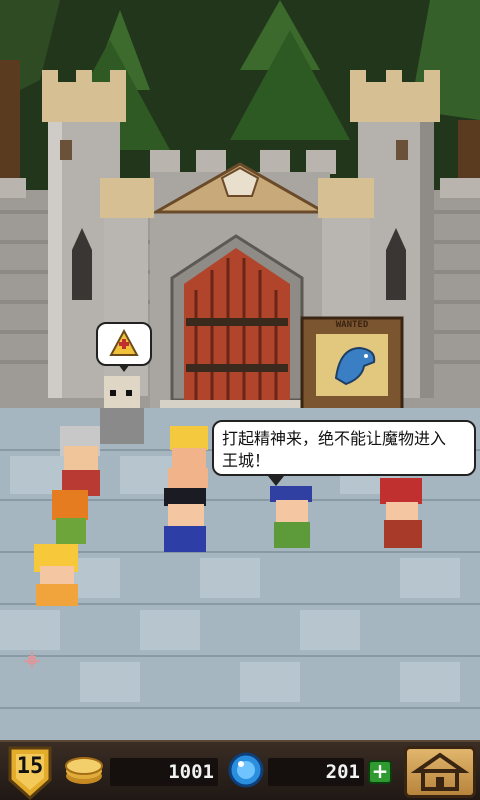 The image size is (480, 800). What do you see at coordinates (122, 410) in the screenshot?
I see `hero-elder` at bounding box center [122, 410].